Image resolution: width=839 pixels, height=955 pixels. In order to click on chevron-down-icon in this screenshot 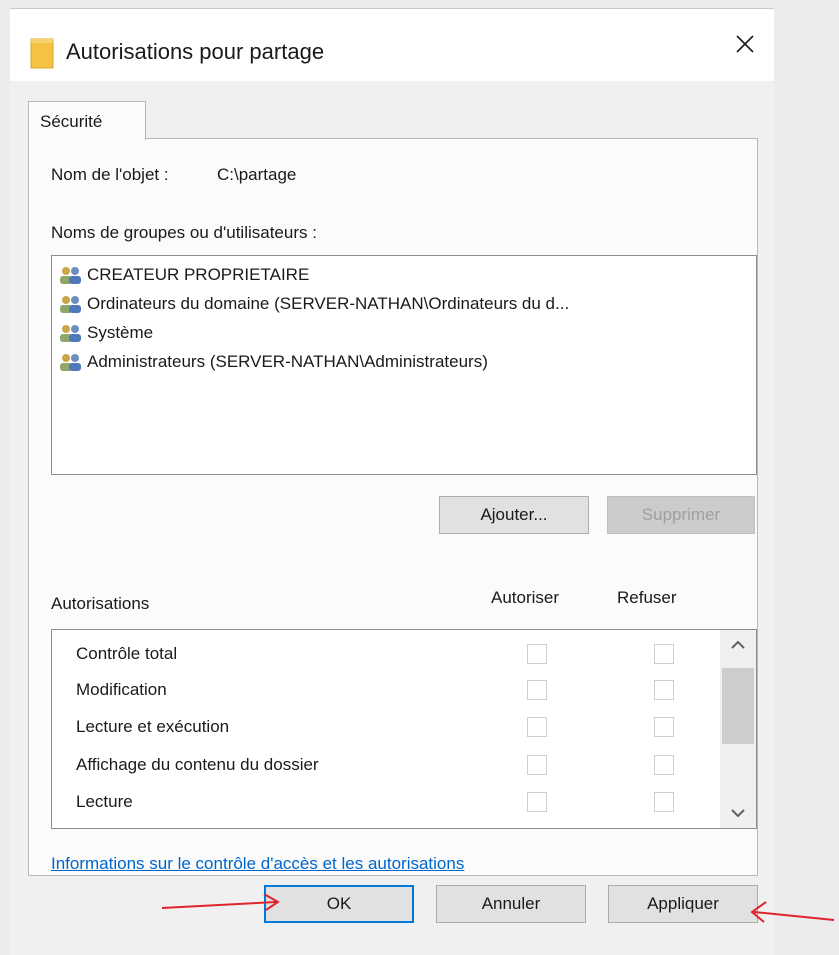, I will do `click(738, 813)`.